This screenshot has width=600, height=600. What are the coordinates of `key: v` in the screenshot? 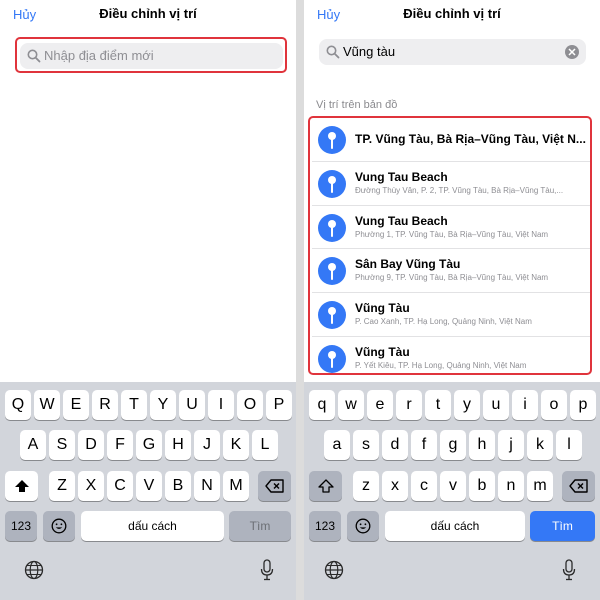 It's located at (453, 486).